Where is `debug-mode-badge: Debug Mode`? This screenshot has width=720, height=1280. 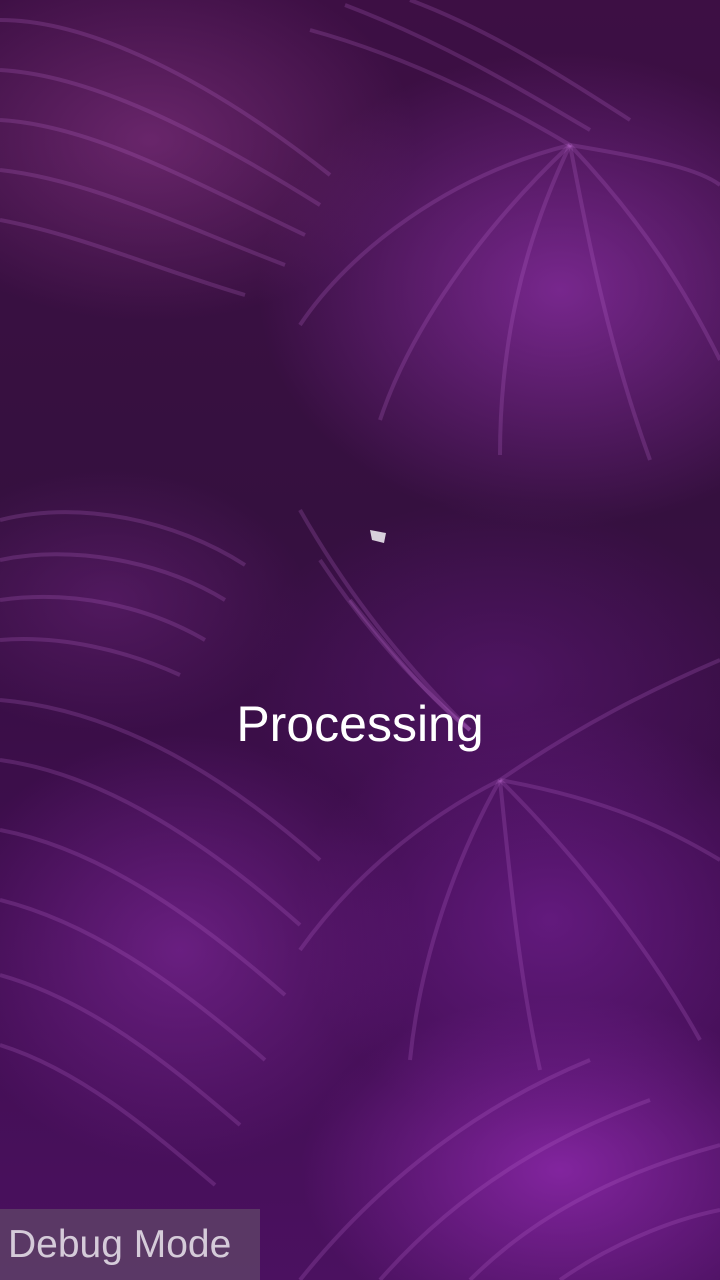
debug-mode-badge: Debug Mode is located at coordinates (130, 1244).